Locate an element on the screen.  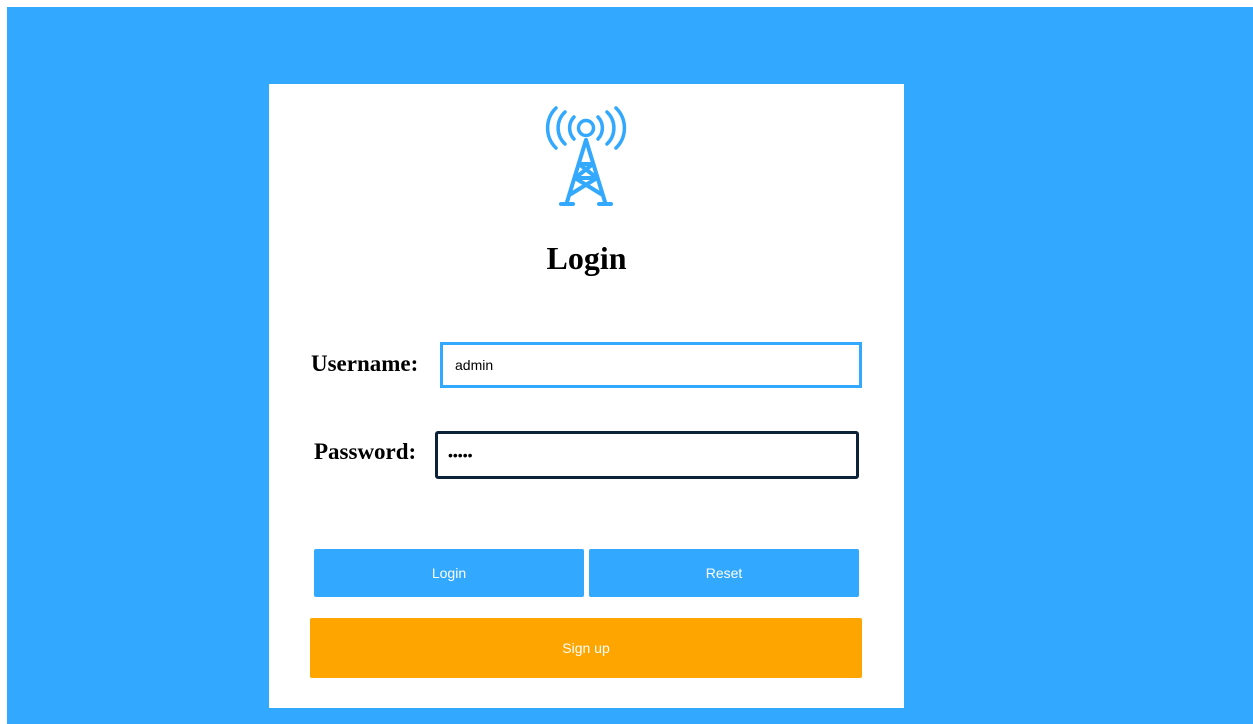
reset-button: Reset is located at coordinates (724, 573).